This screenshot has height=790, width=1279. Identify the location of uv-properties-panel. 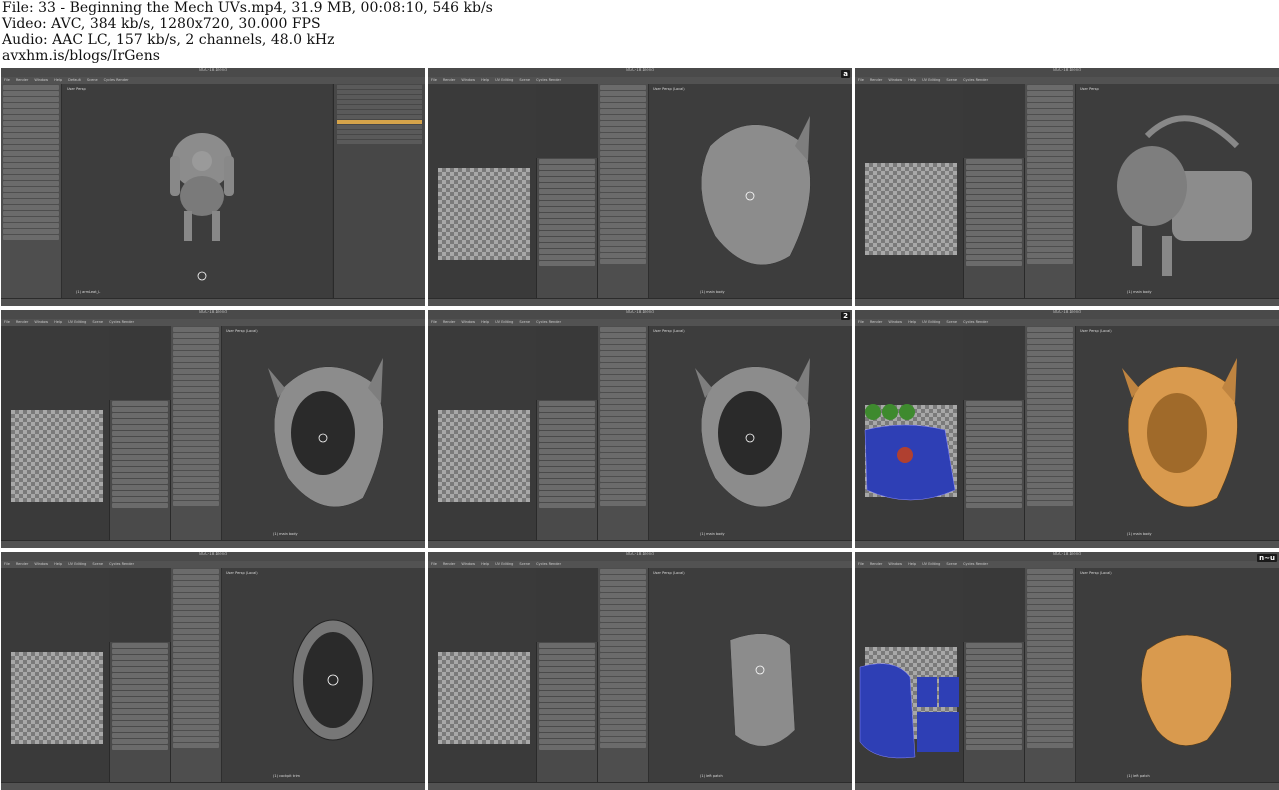
(994, 228).